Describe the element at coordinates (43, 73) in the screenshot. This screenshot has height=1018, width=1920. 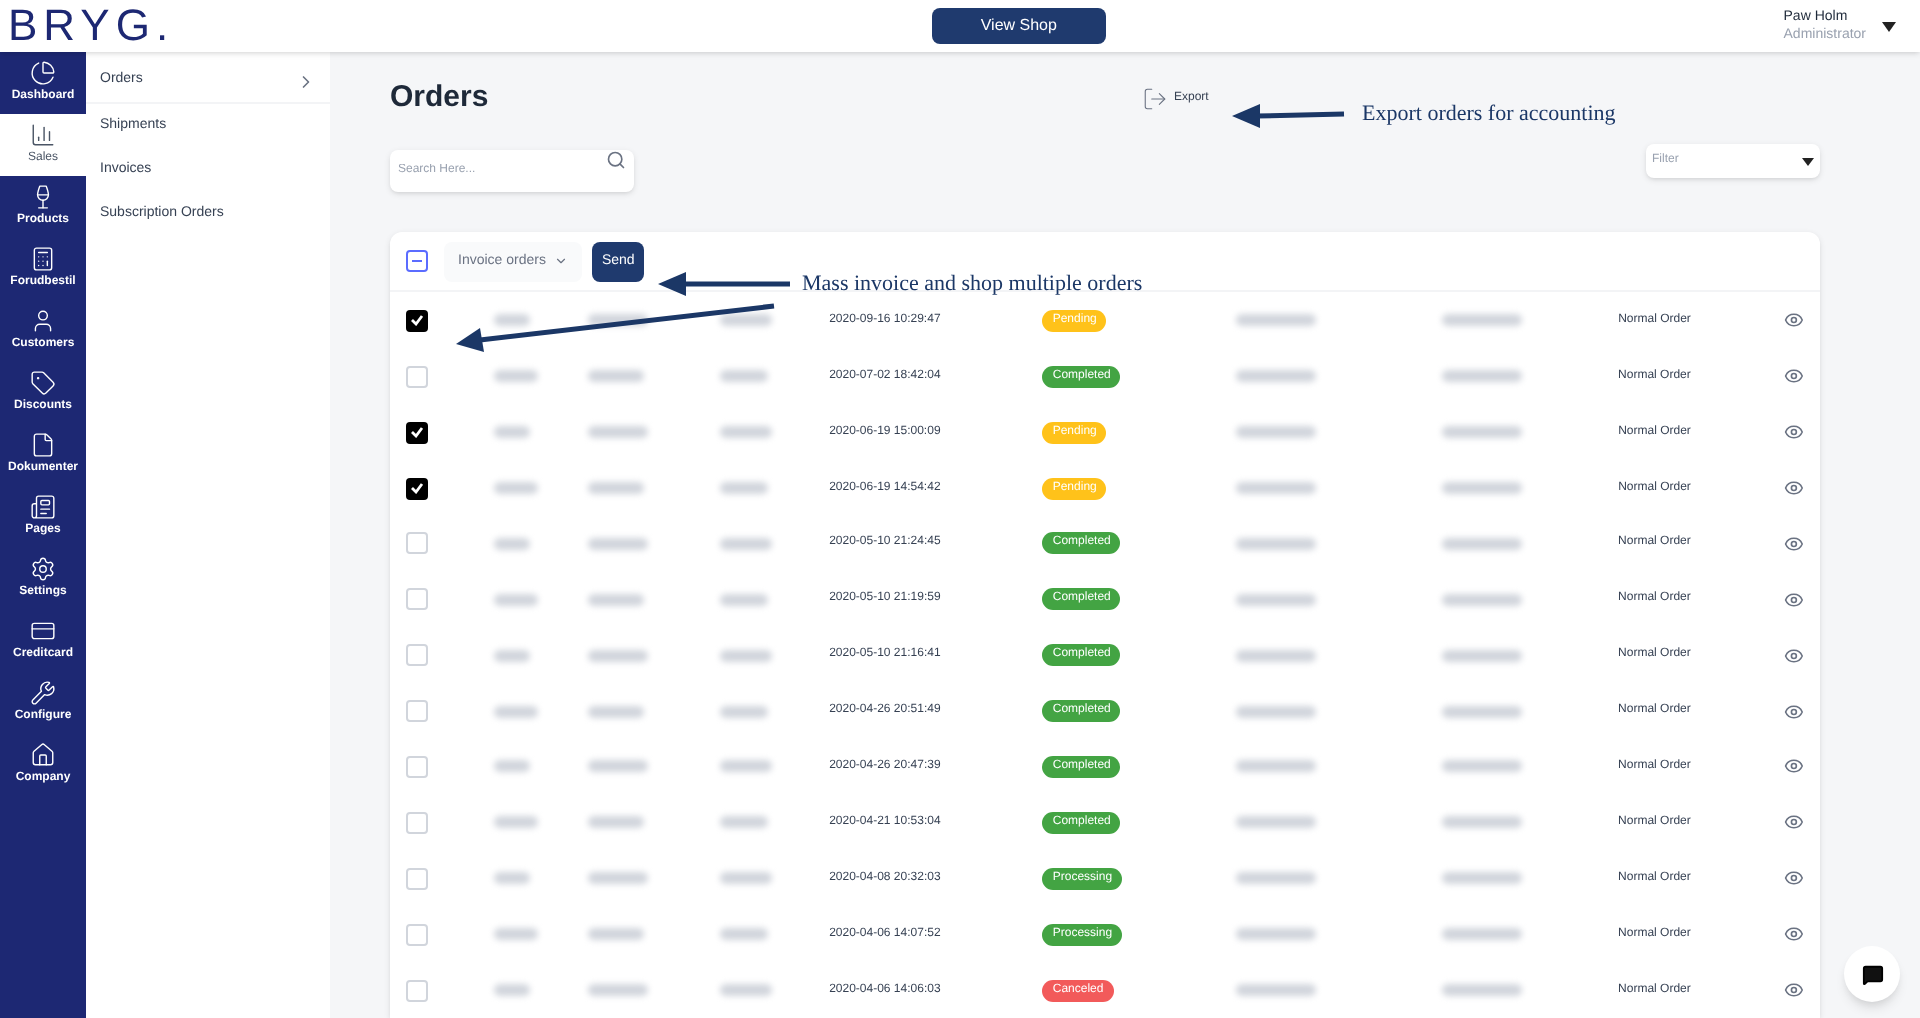
I see `pie-chart-icon` at that location.